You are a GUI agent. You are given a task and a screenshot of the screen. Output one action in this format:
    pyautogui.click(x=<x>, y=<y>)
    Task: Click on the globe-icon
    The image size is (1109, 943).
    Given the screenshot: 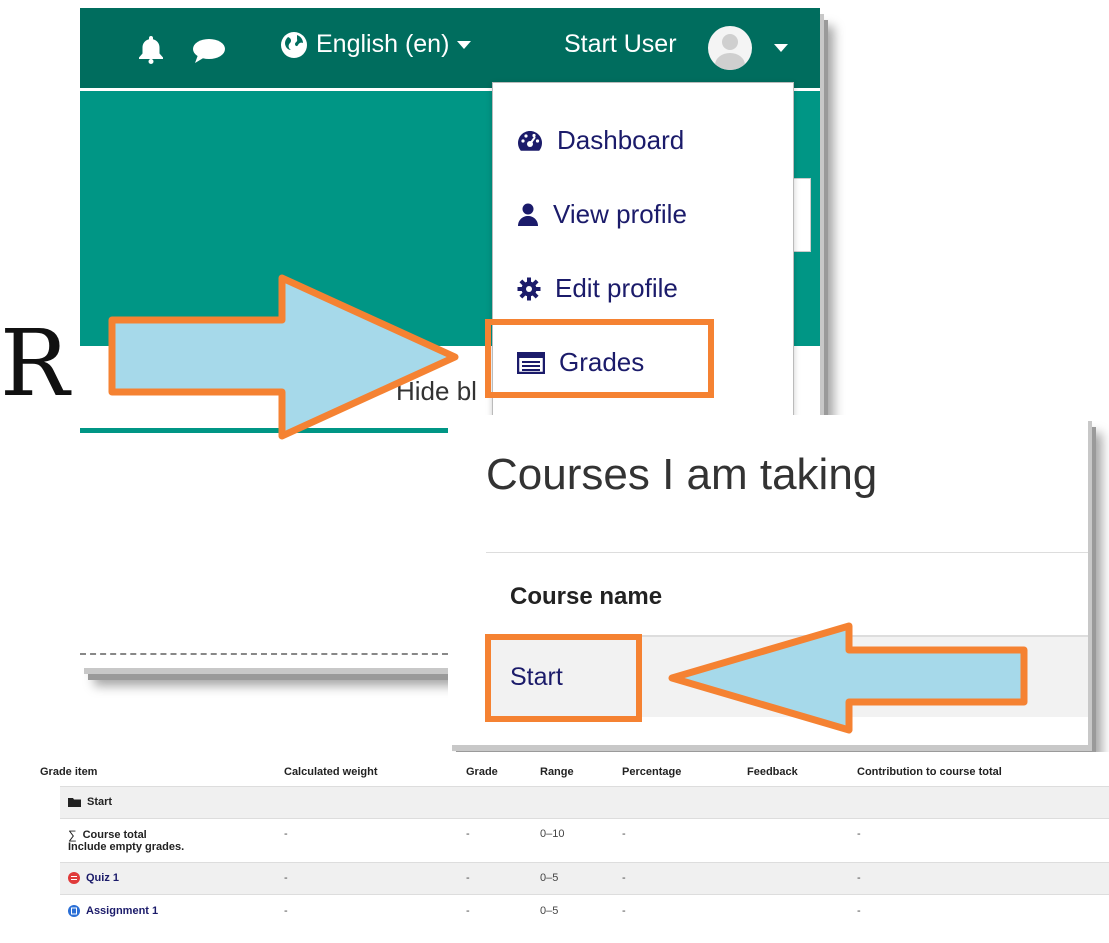 What is the action you would take?
    pyautogui.click(x=294, y=44)
    